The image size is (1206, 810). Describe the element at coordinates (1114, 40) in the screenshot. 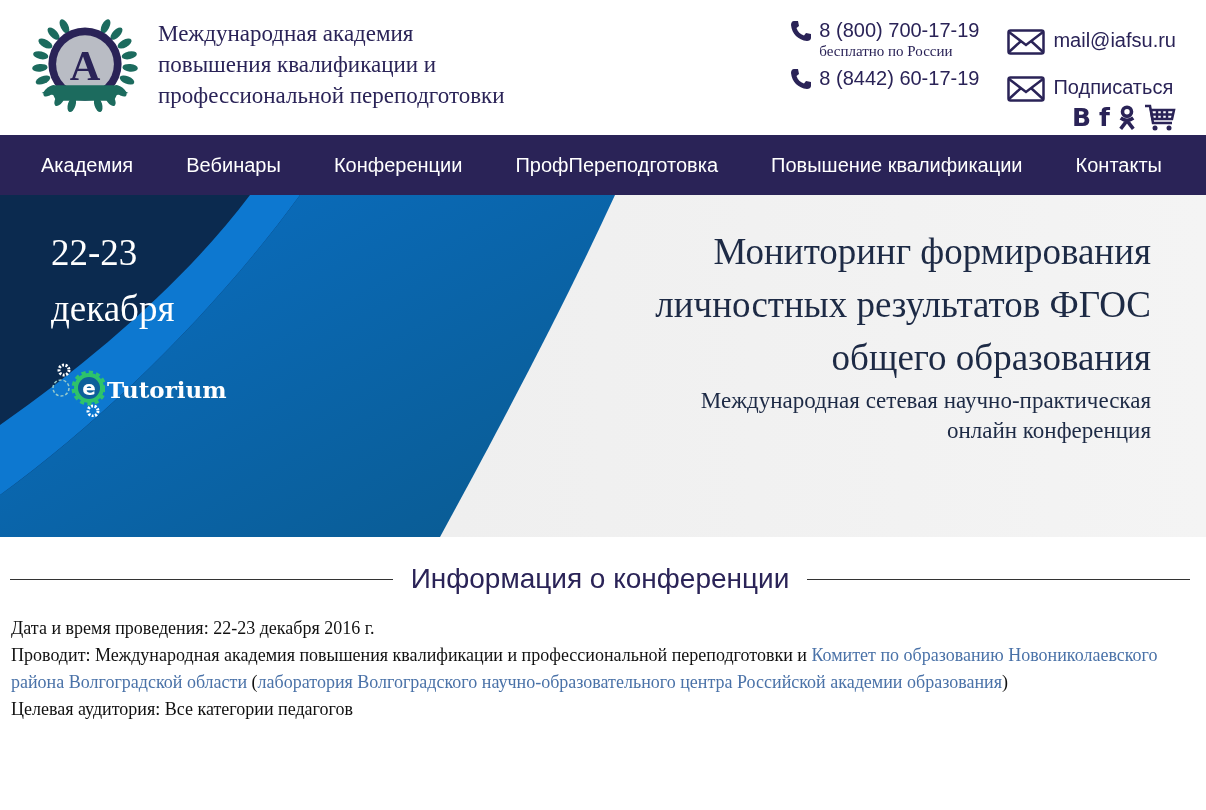

I see `mail-link: mail@iafsu.ru` at that location.